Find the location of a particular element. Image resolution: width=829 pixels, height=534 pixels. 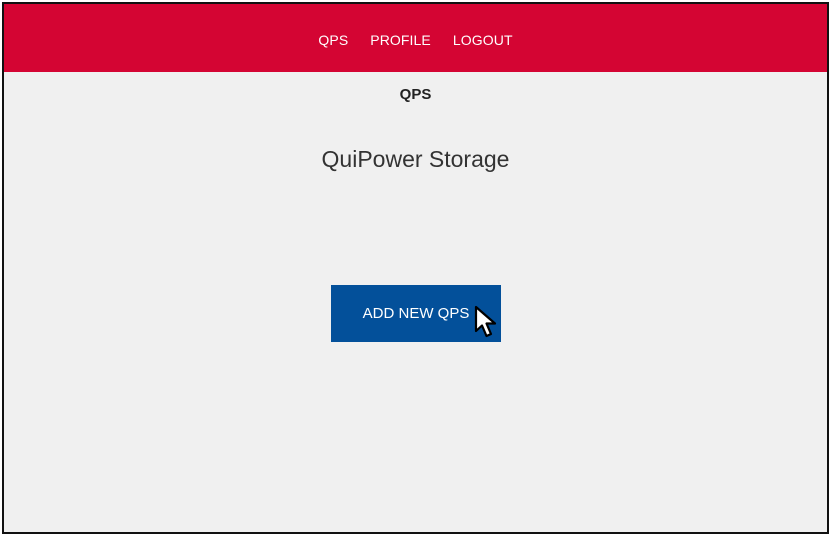

app-title: QuiPower Storage is located at coordinates (415, 159).